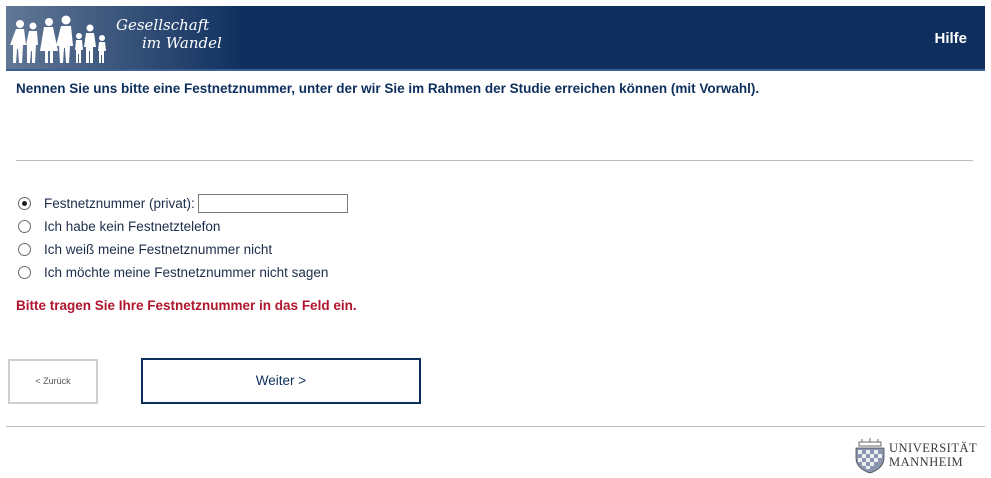 The width and height of the screenshot is (991, 478). I want to click on question-divider, so click(494, 160).